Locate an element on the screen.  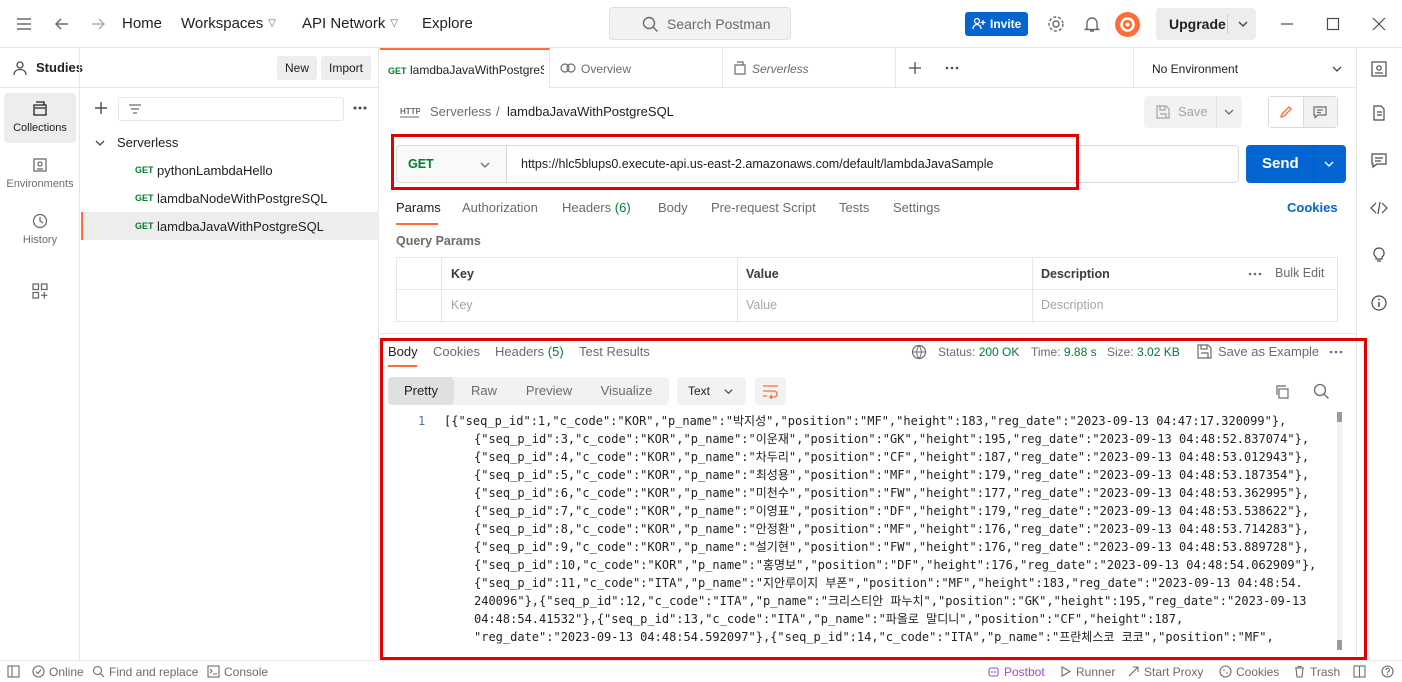
response-size: Size: 3.02 KB is located at coordinates (1143, 352).